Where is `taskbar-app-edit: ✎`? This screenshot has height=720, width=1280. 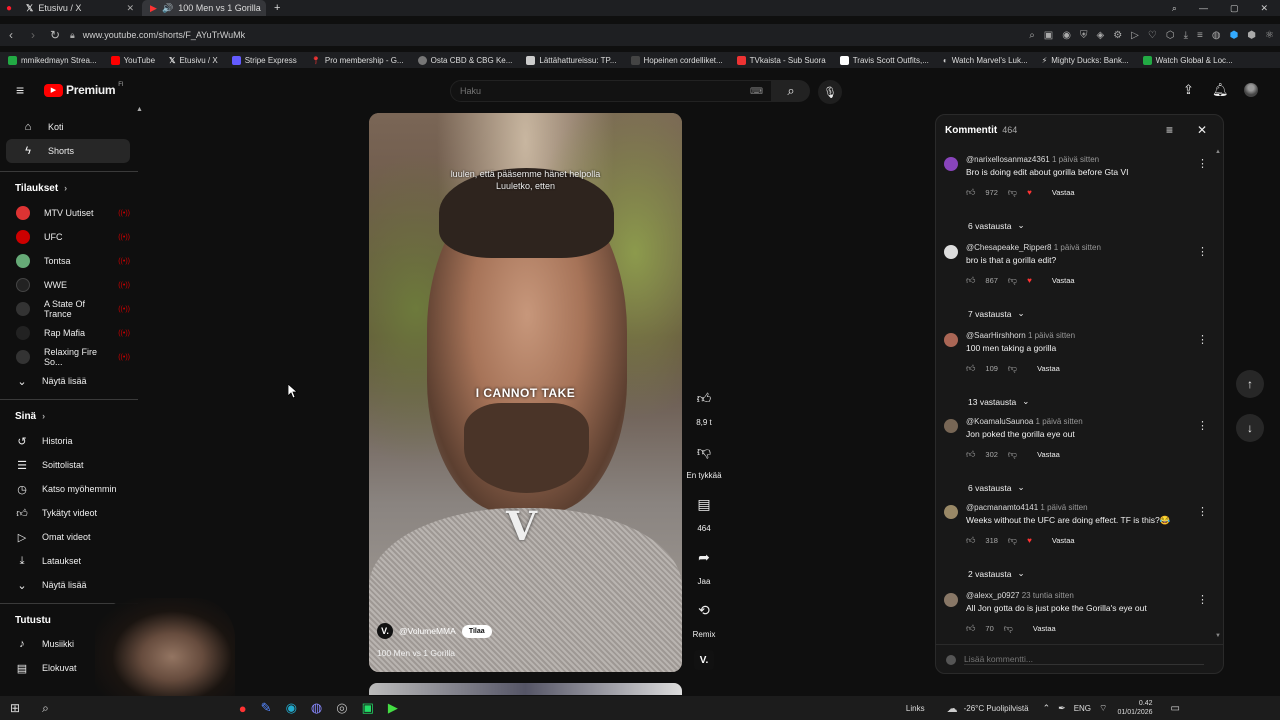 taskbar-app-edit: ✎ is located at coordinates (266, 708).